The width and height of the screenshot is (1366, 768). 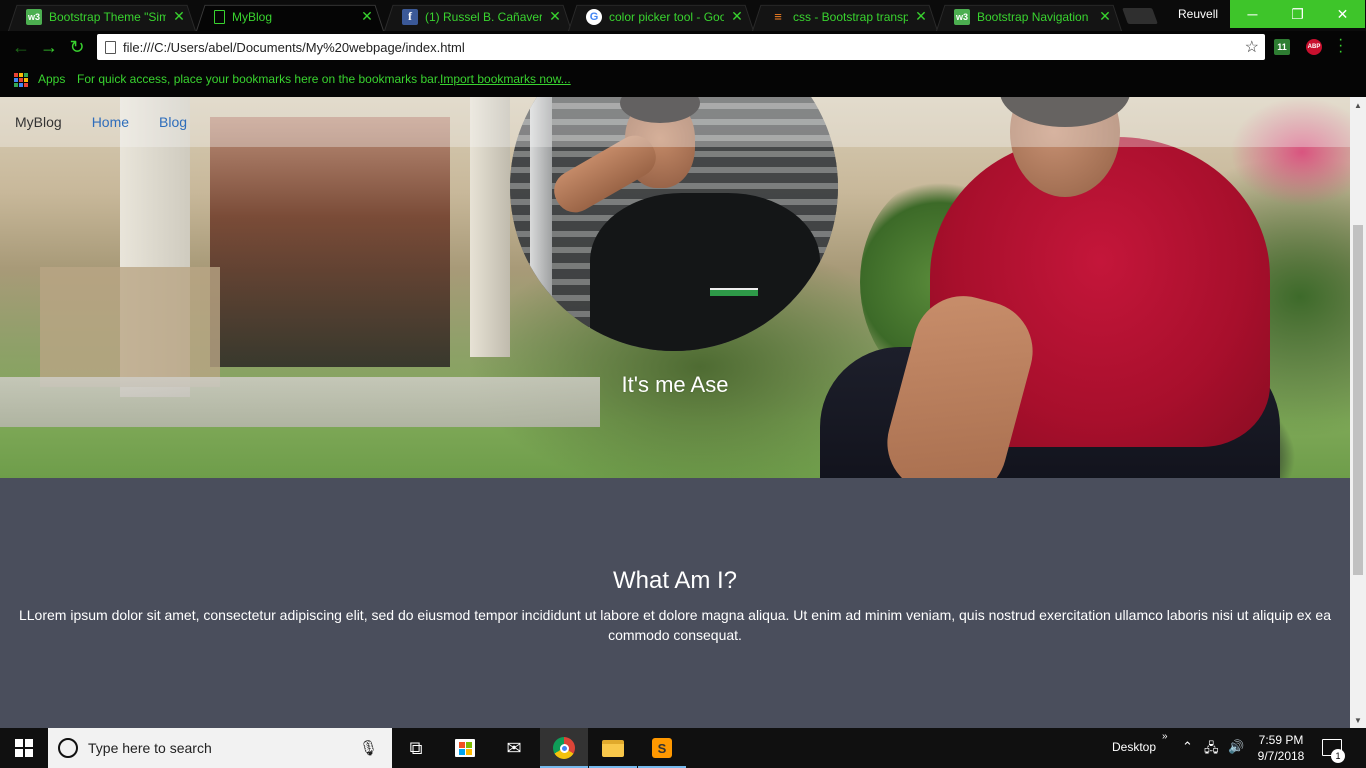 What do you see at coordinates (1281, 748) in the screenshot?
I see `system-clock: 7:59 PM 9/7/2018` at bounding box center [1281, 748].